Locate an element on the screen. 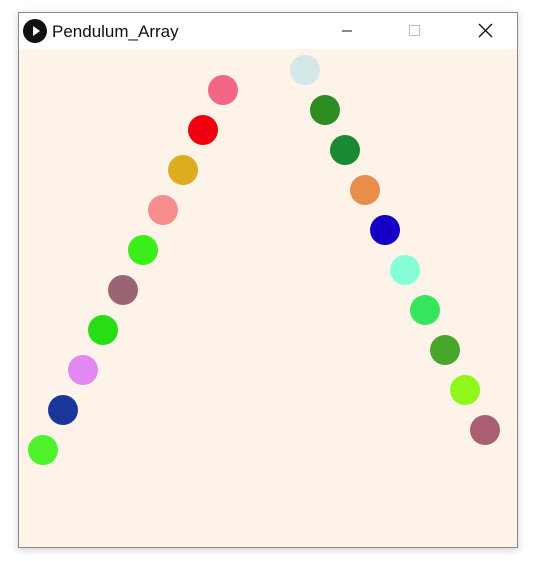 The width and height of the screenshot is (535, 561). maximize-icon is located at coordinates (414, 30).